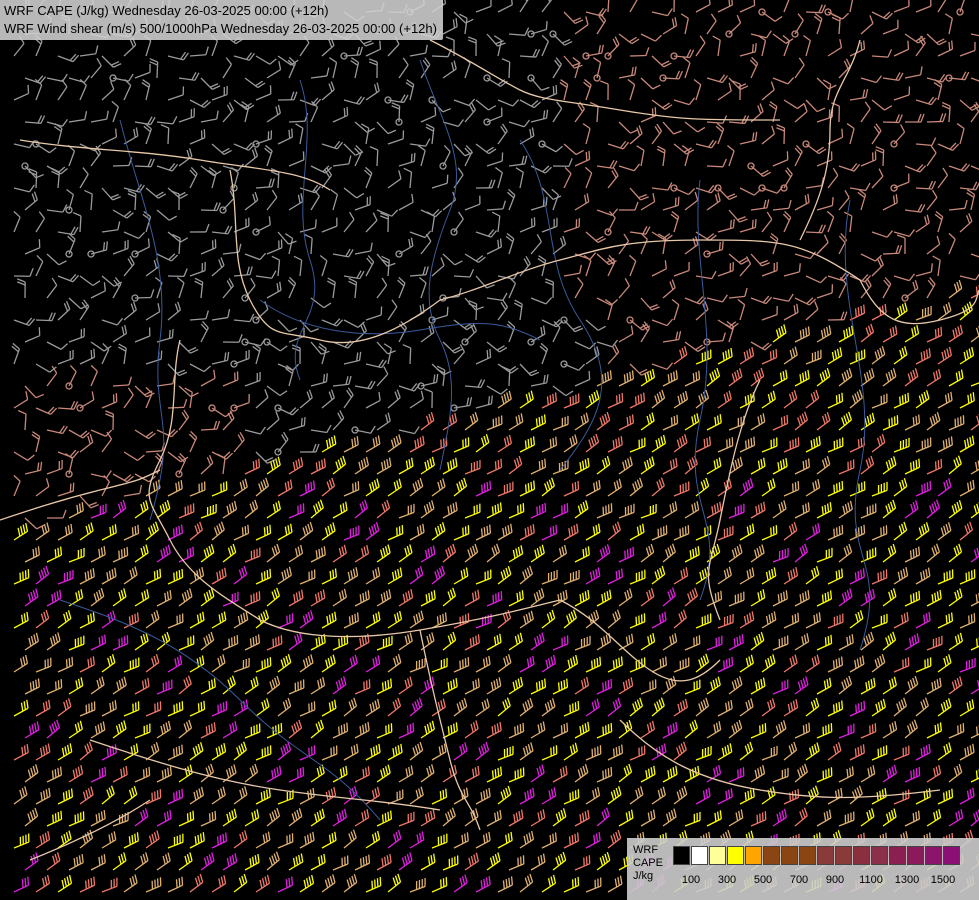  What do you see at coordinates (646, 850) in the screenshot?
I see `legend-label-model: WRF` at bounding box center [646, 850].